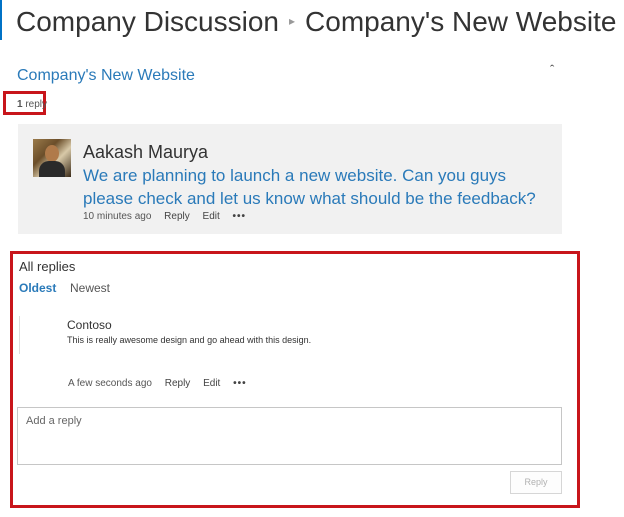  Describe the element at coordinates (35, 104) in the screenshot. I see `reply-count-label: reply` at that location.